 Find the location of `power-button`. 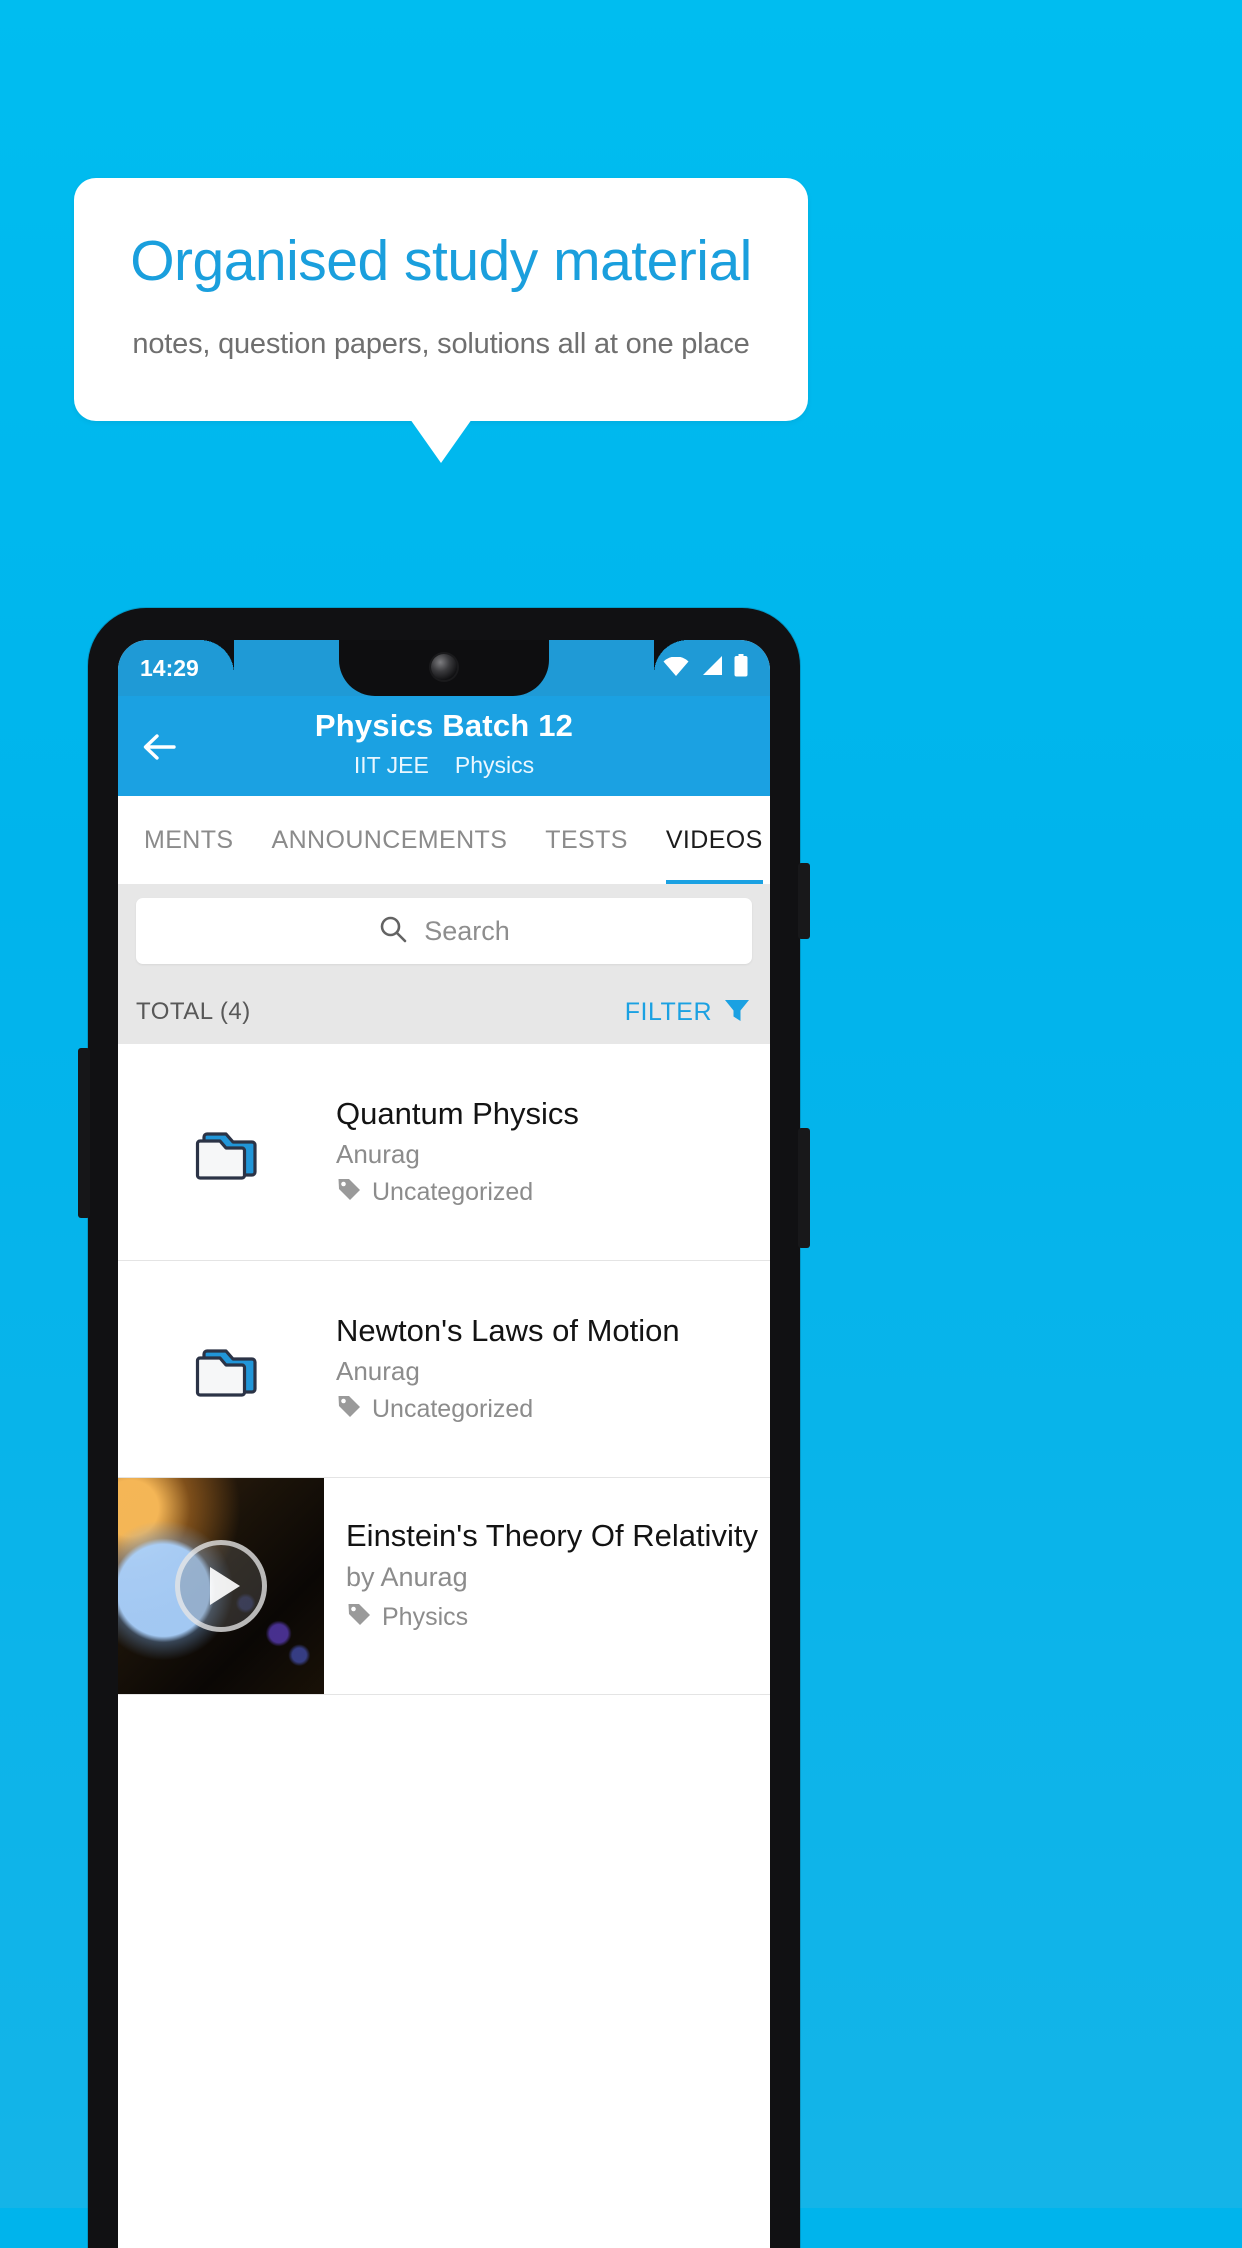

power-button is located at coordinates (804, 901).